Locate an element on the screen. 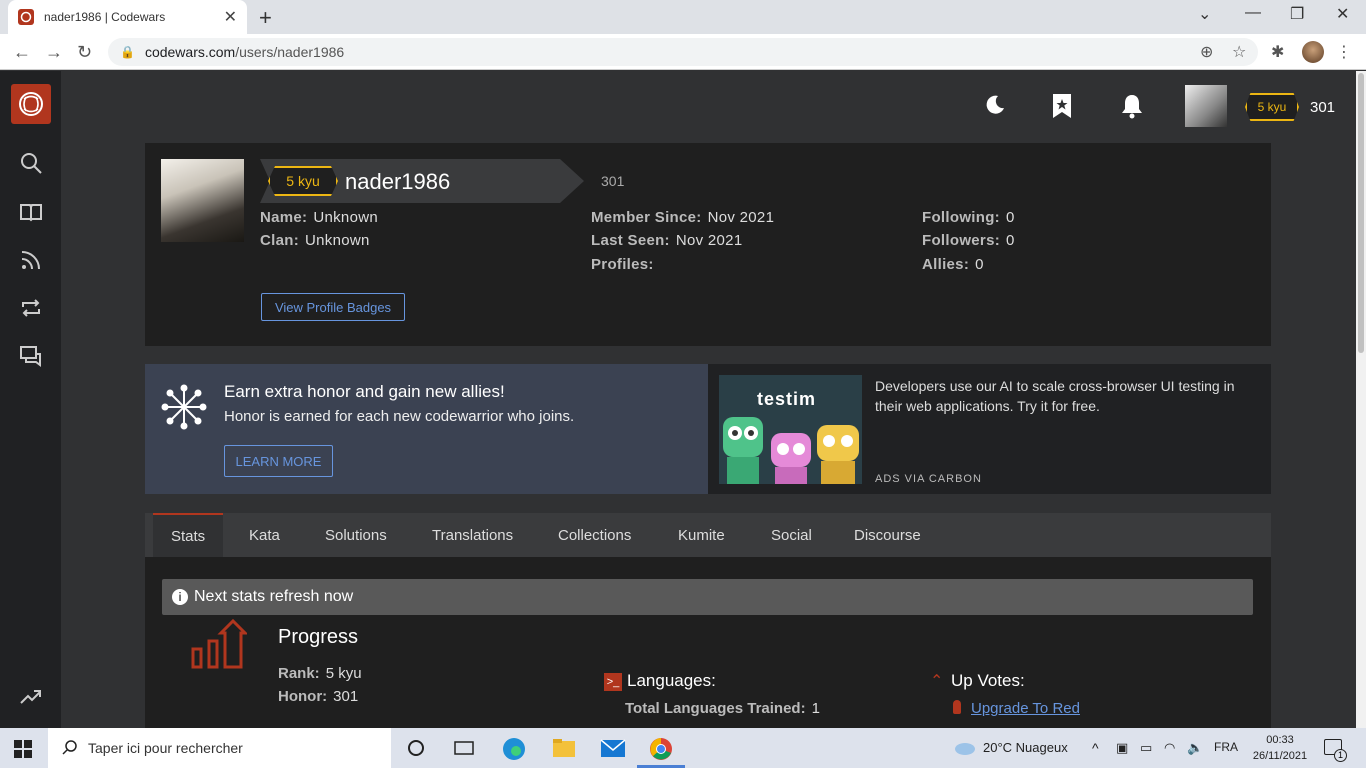 Image resolution: width=1366 pixels, height=768 pixels. language-indicator: FRA is located at coordinates (1226, 747).